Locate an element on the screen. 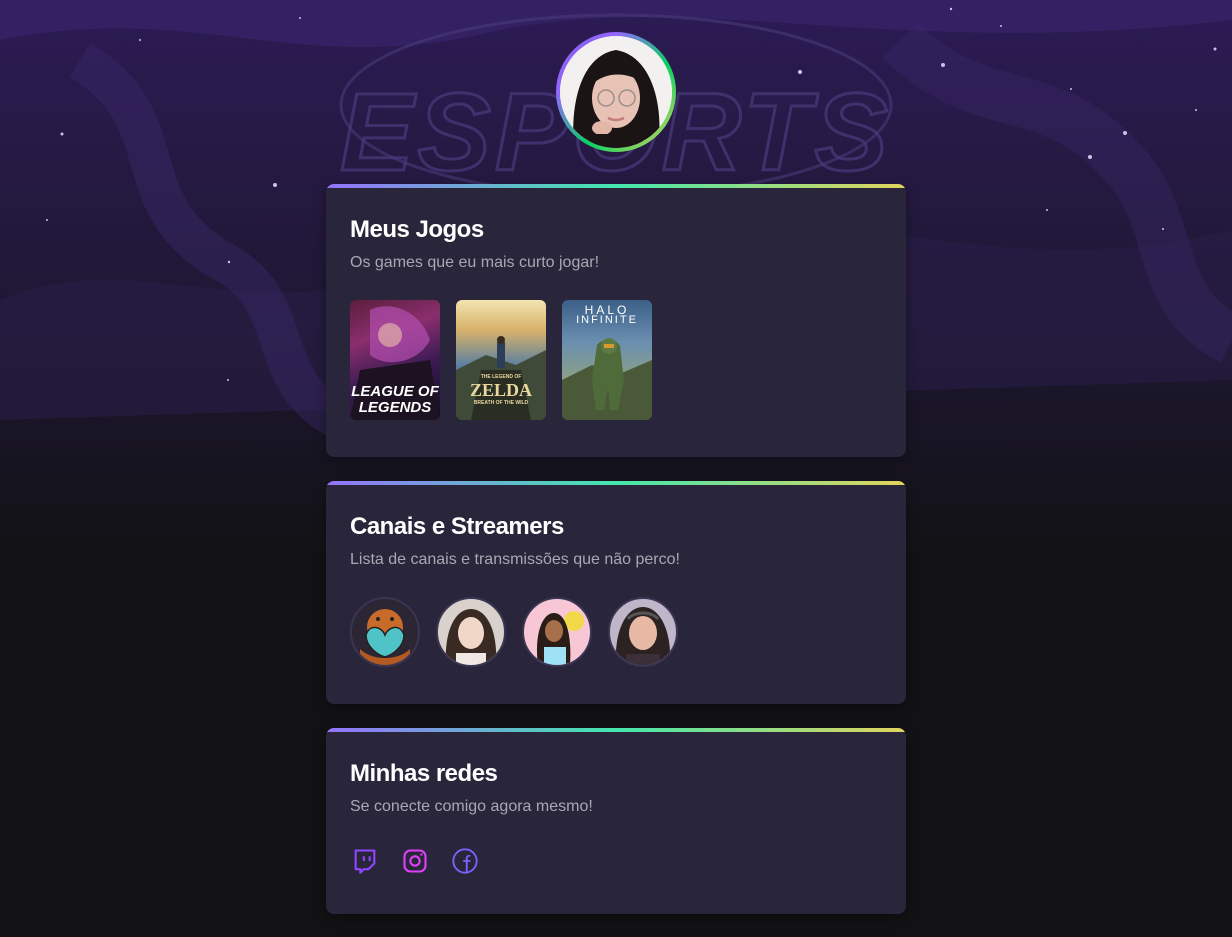  game-cover-league-of-legends: LEAGUE OF LEGENDS is located at coordinates (395, 360).